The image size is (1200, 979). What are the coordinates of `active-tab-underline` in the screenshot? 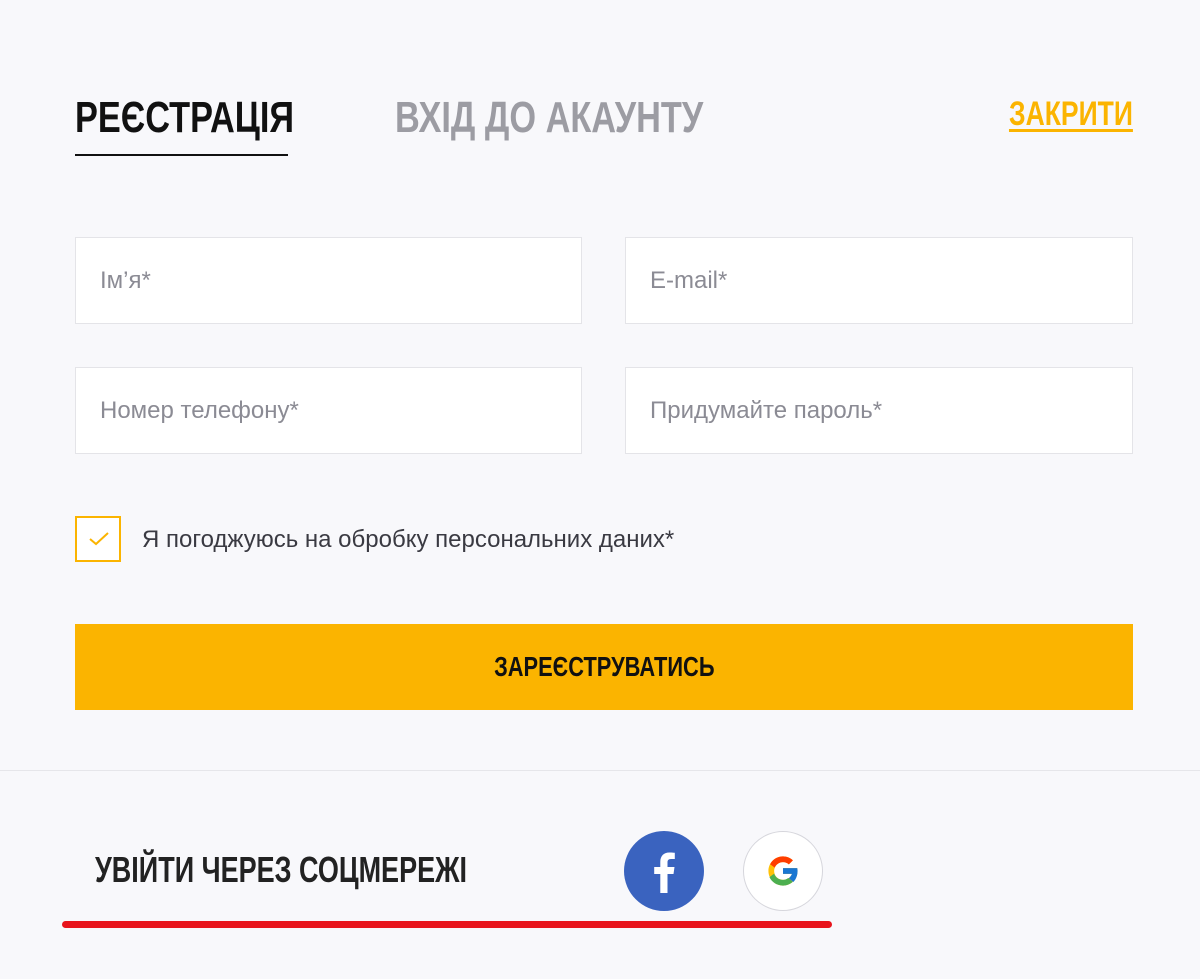 It's located at (181, 155).